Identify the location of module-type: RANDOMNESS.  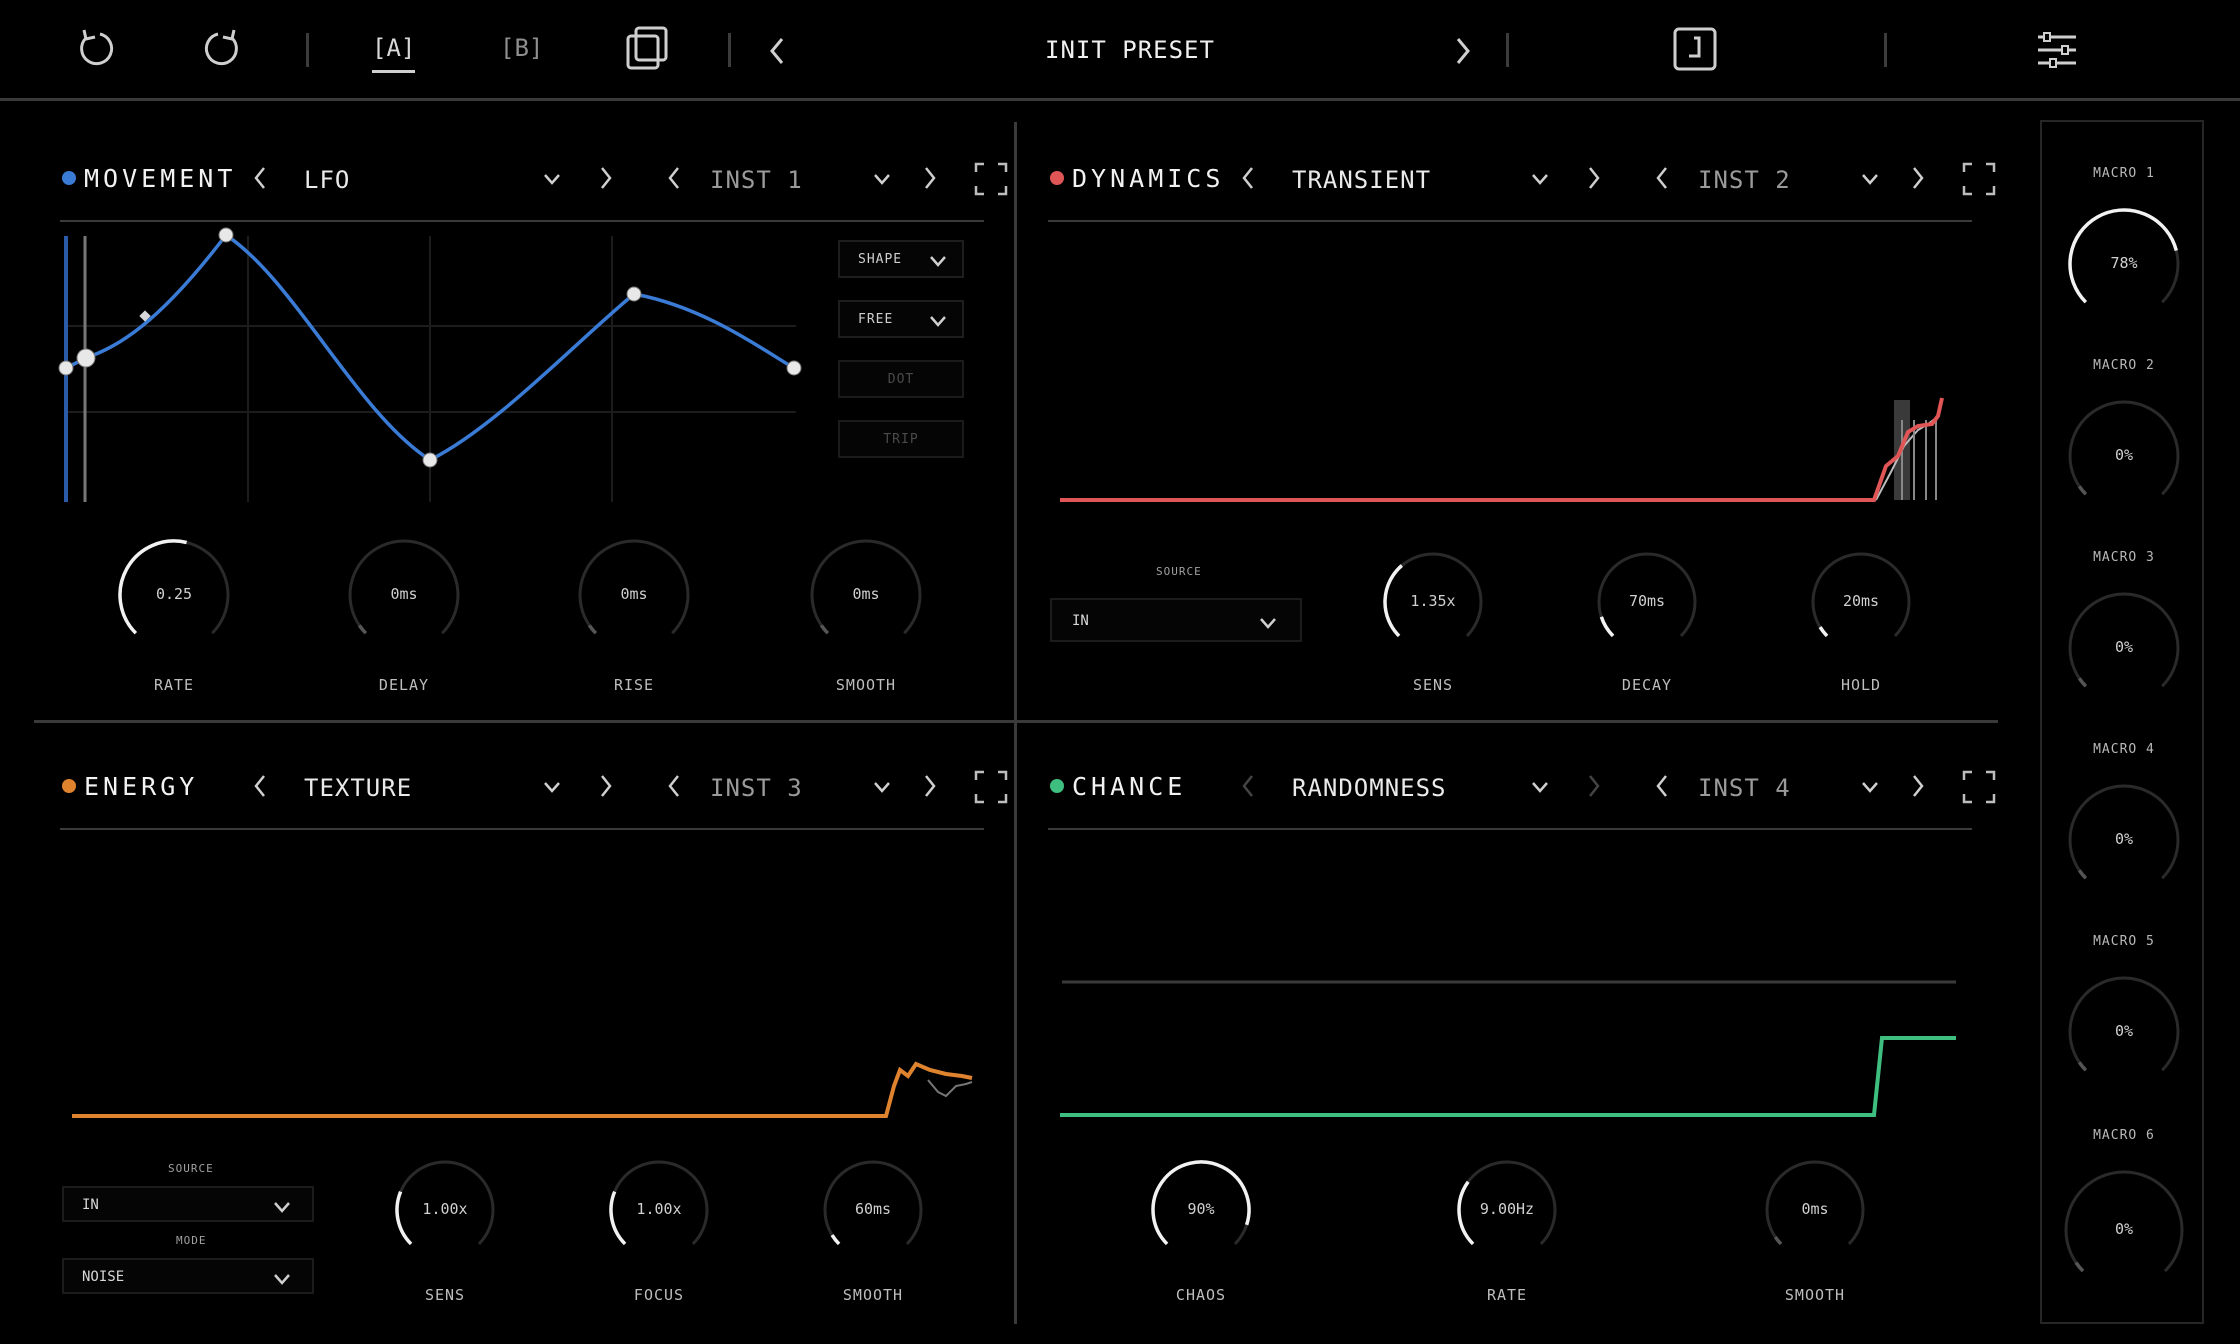
(1369, 788).